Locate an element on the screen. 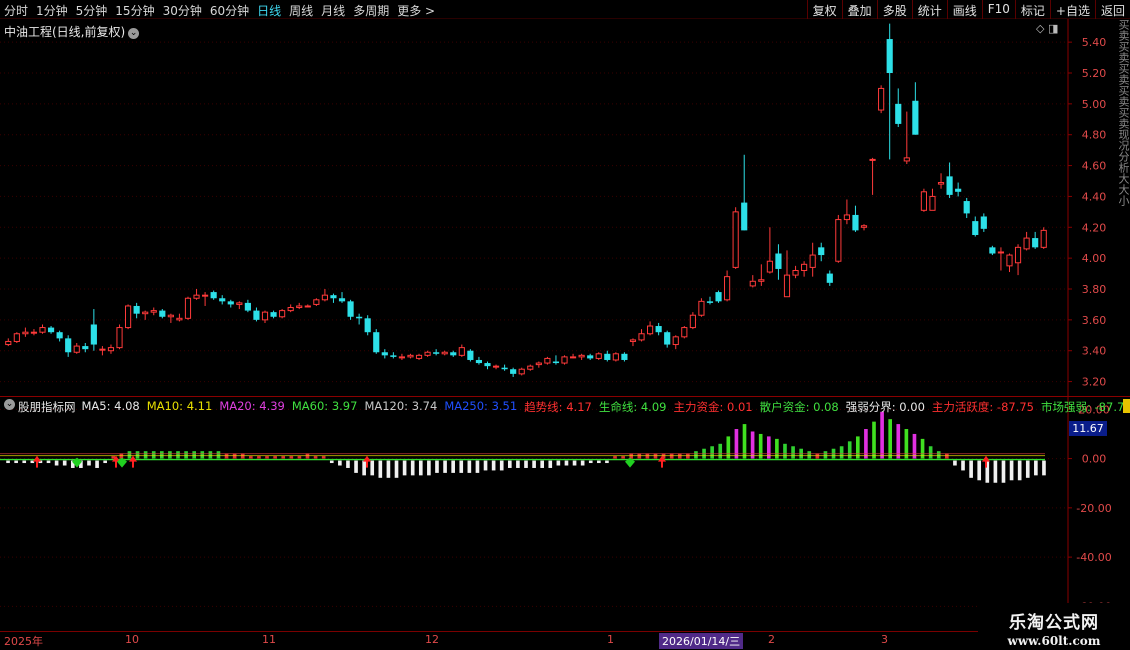  price-tick-label: 3.80 is located at coordinates (1094, 289).